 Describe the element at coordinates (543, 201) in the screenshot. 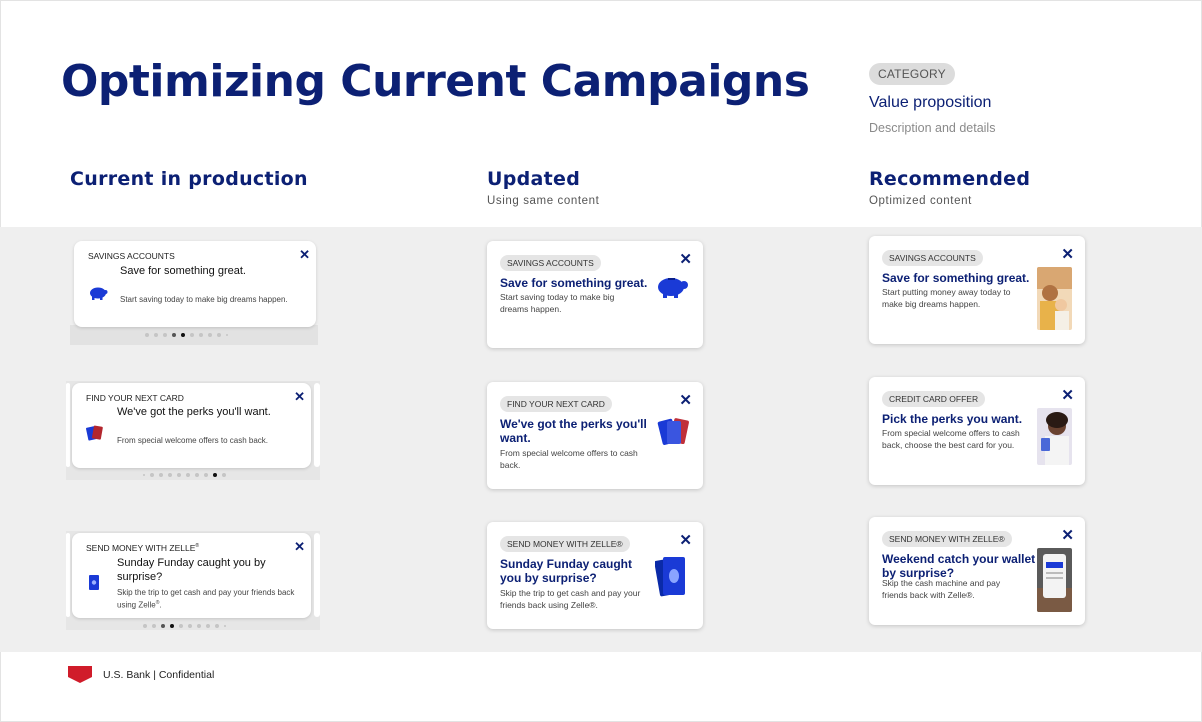

I see `column-subheading: Using same content` at that location.